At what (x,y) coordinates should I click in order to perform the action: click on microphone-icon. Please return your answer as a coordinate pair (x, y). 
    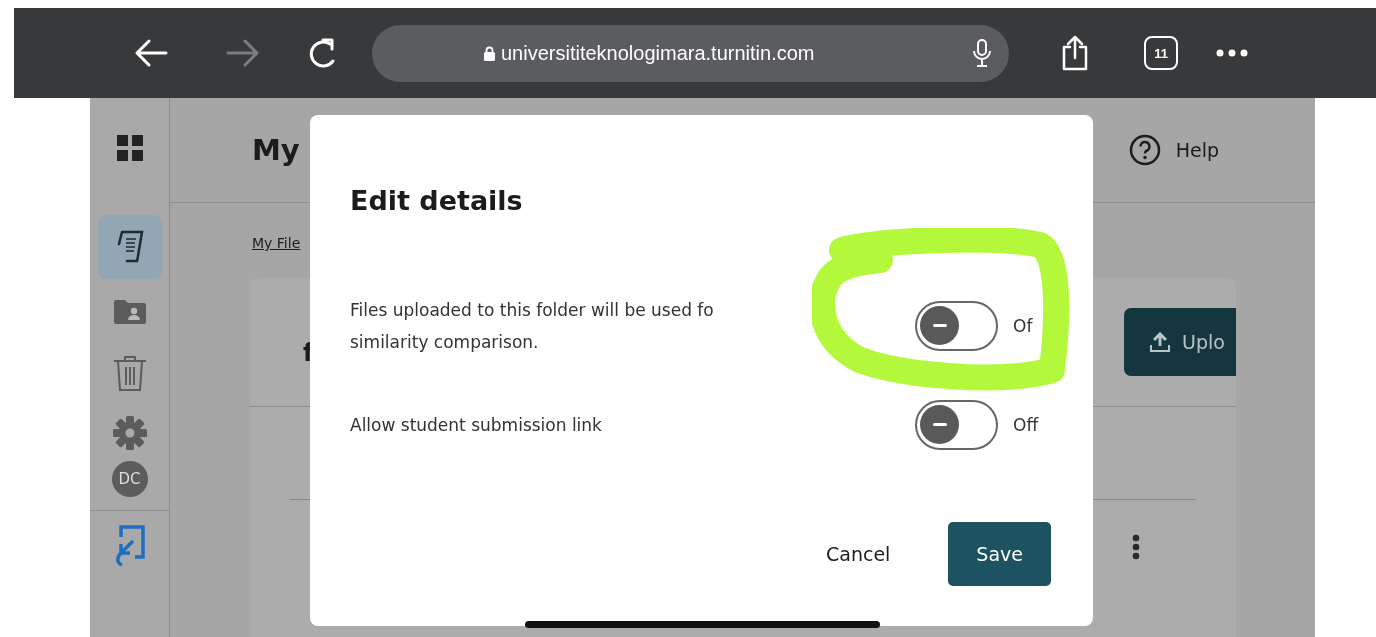
    Looking at the image, I should click on (982, 53).